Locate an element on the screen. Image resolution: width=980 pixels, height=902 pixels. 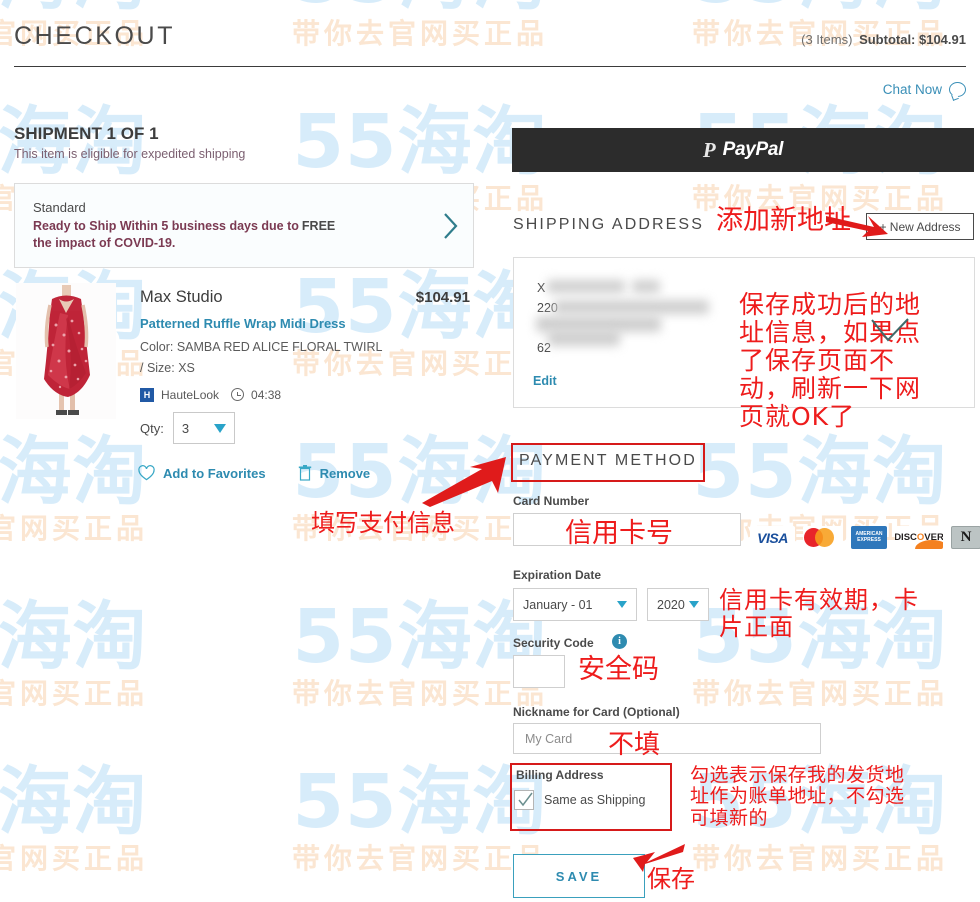
hautelook-badge-icon: H is located at coordinates (147, 394).